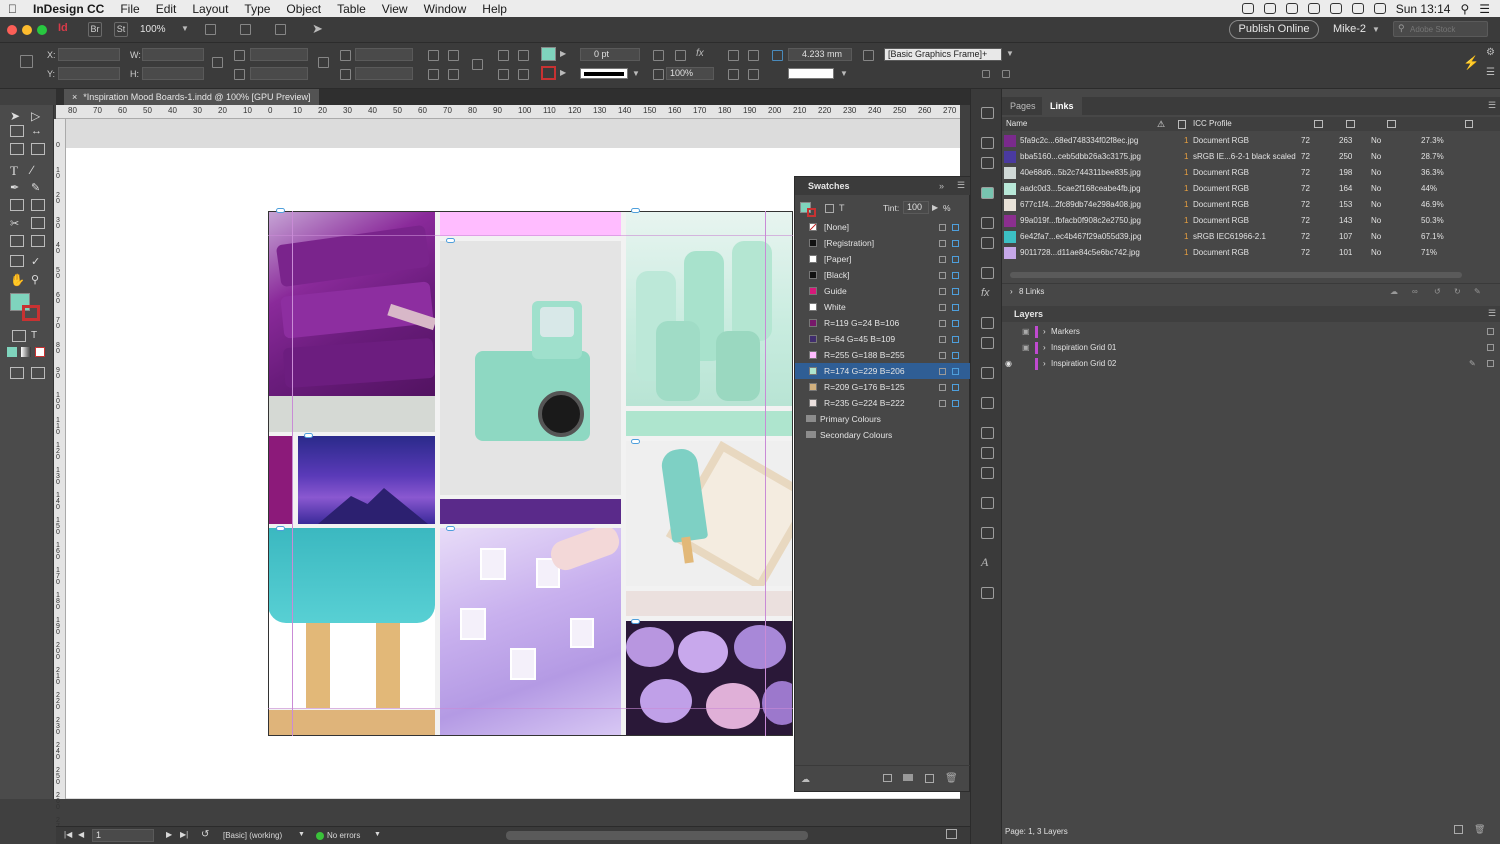  I want to click on stroke-dropdown-icon: ▶, so click(563, 72).